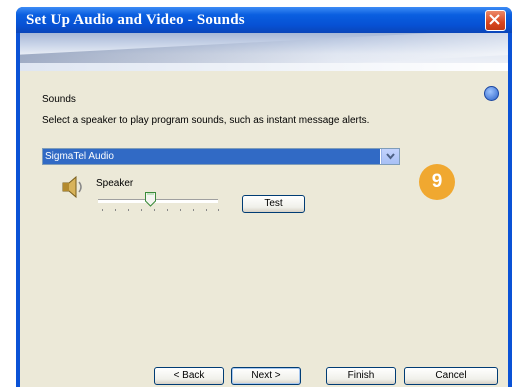 This screenshot has height=387, width=517. What do you see at coordinates (158, 201) in the screenshot?
I see `volume-slider-track` at bounding box center [158, 201].